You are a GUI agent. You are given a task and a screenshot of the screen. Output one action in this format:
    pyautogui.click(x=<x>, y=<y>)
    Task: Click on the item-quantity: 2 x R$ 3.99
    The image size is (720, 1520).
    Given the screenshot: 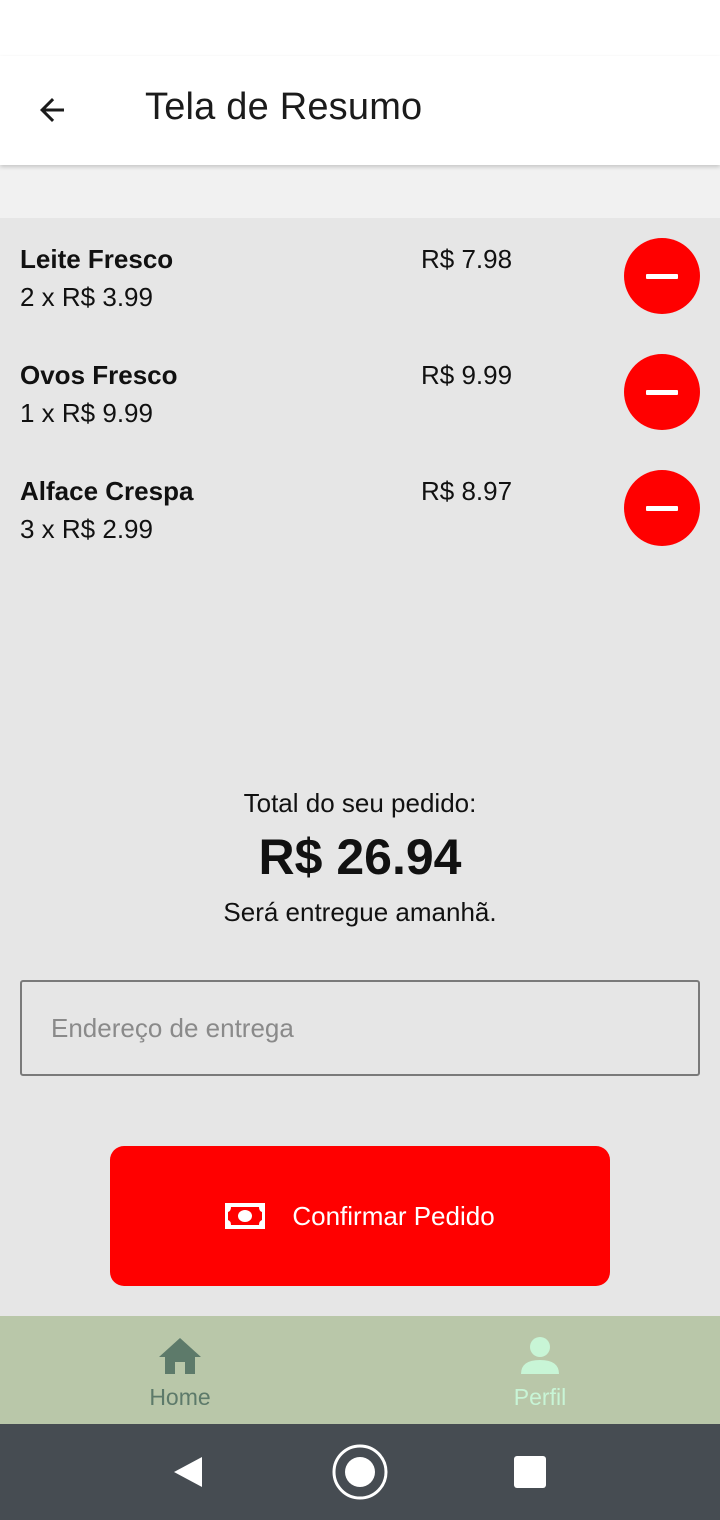 What is the action you would take?
    pyautogui.click(x=86, y=297)
    